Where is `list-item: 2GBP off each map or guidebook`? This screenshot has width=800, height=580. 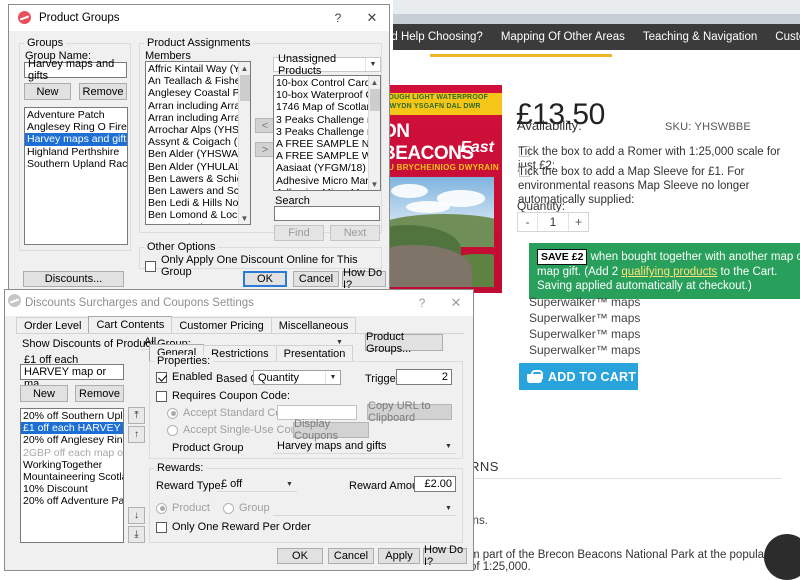
list-item: 2GBP off each map or guidebook is located at coordinates (72, 453).